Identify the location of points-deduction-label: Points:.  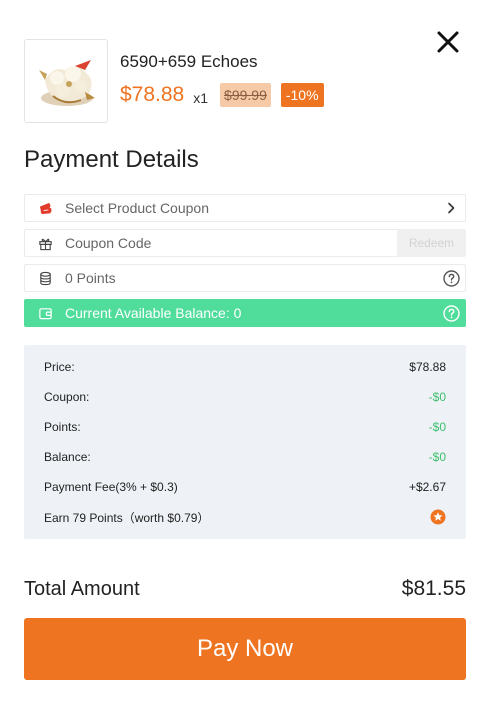
(62, 427).